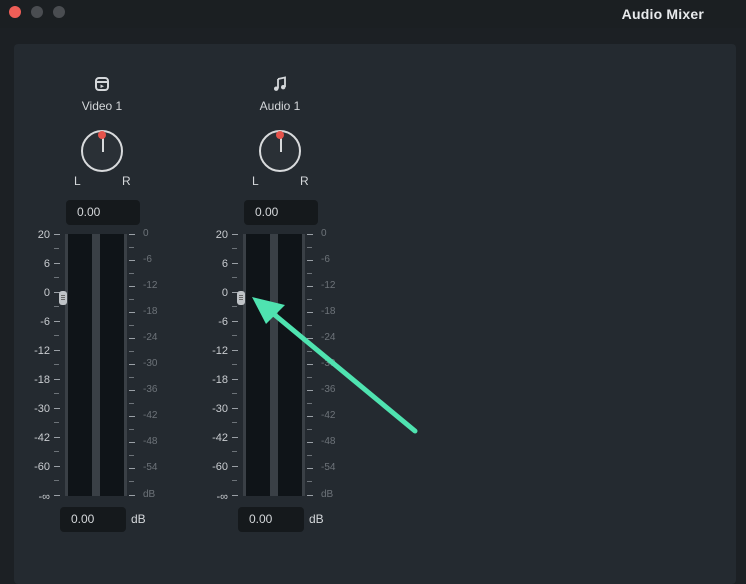  Describe the element at coordinates (37, 12) in the screenshot. I see `minimize-window-button` at that location.